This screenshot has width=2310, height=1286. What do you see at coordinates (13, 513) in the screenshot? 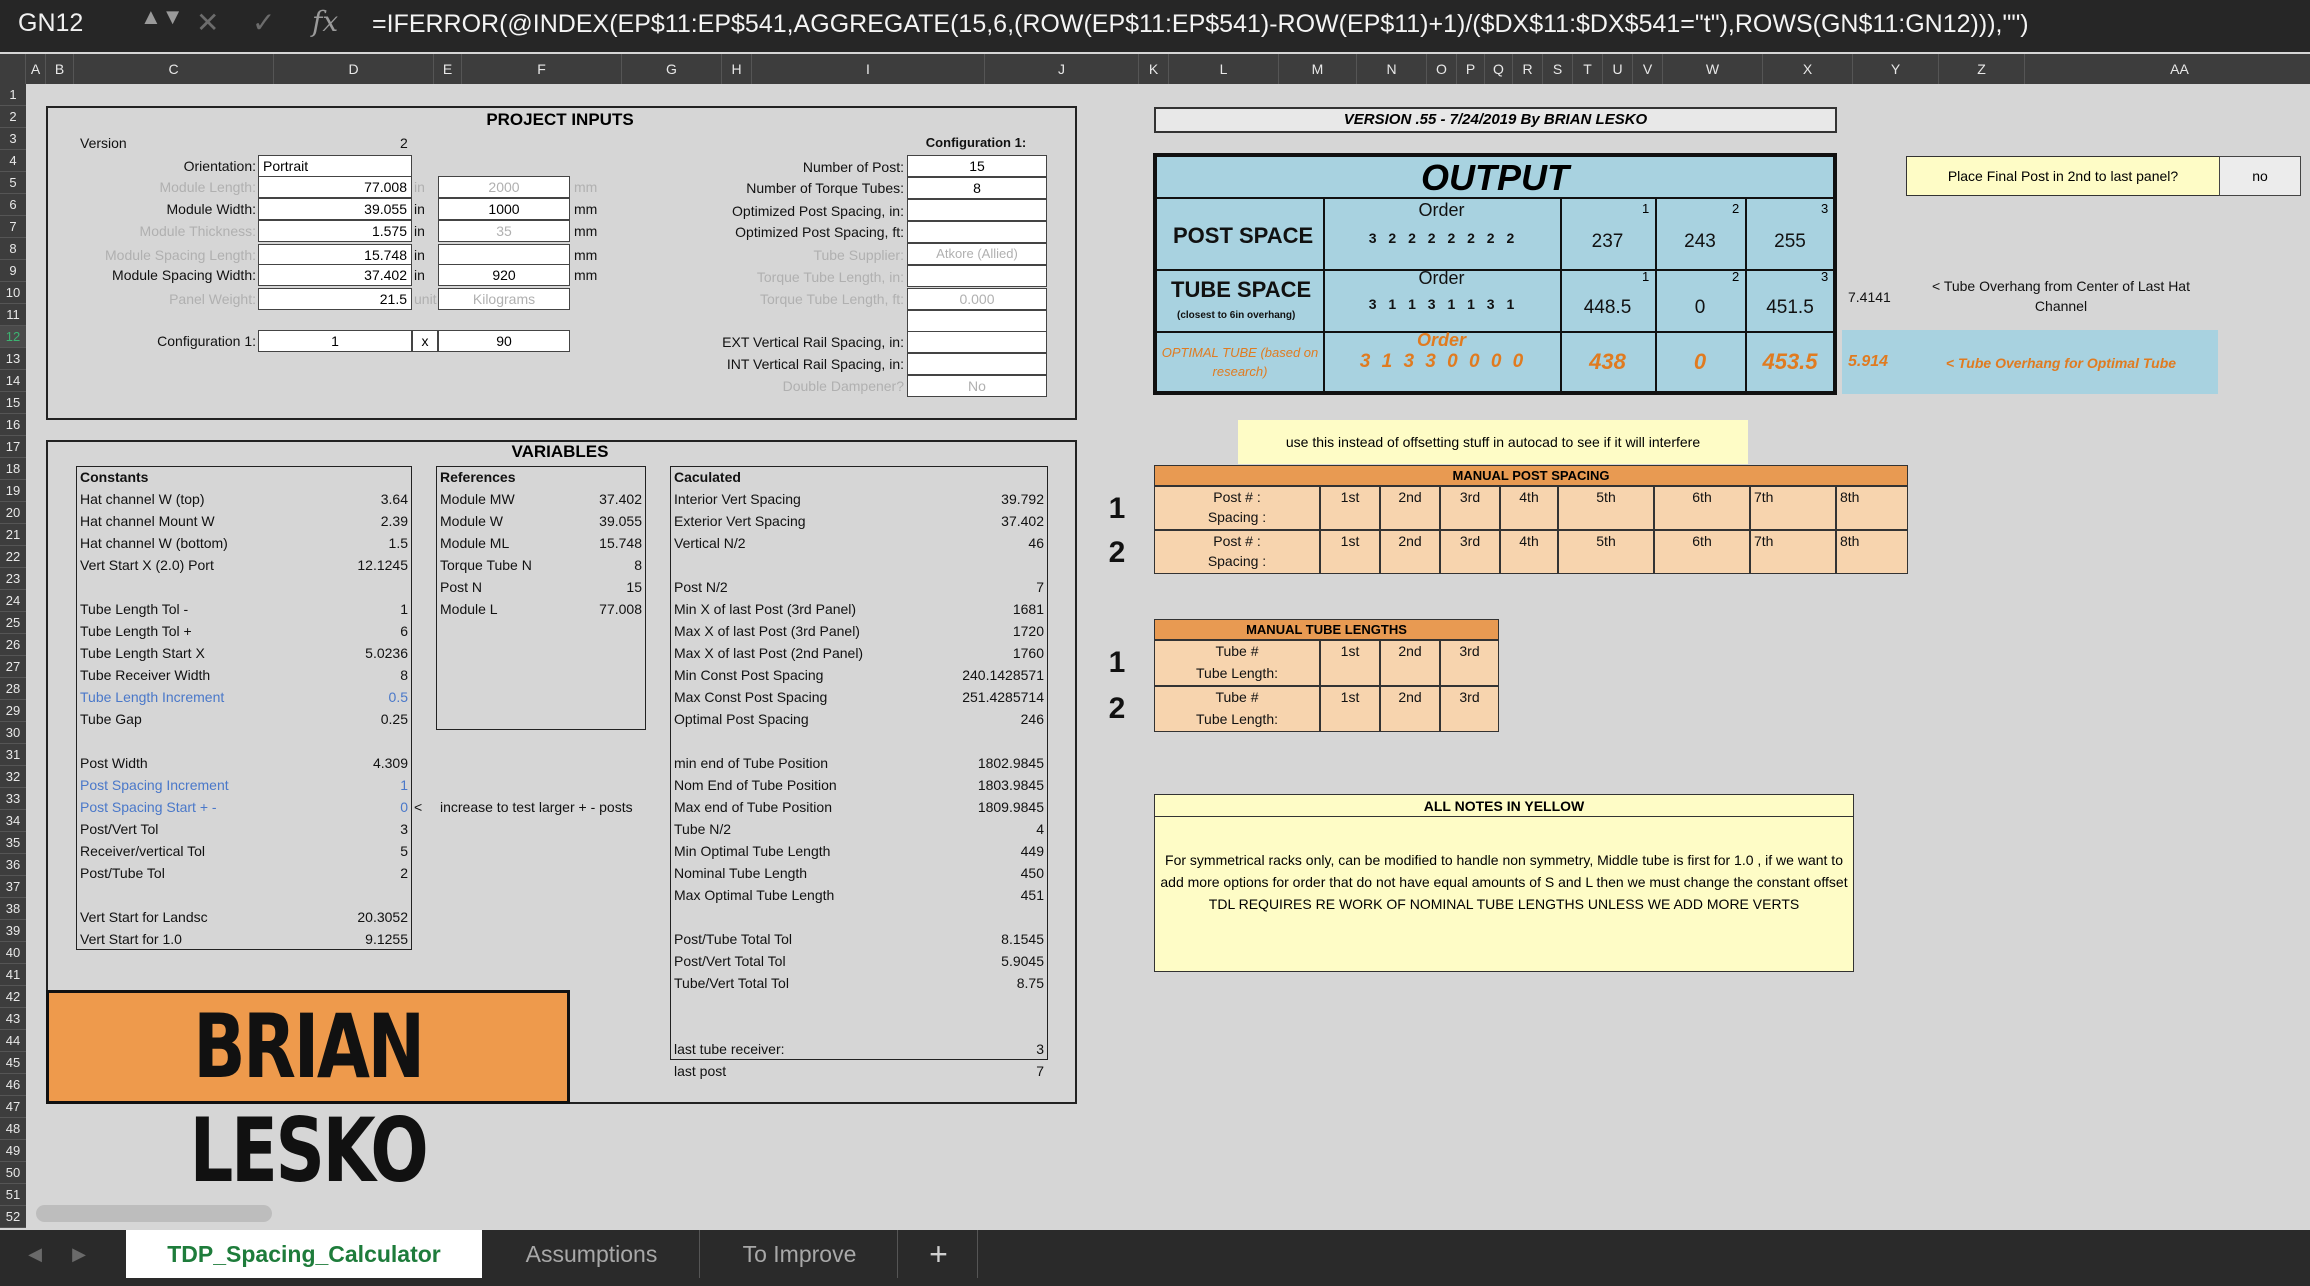
I see `row-header-20: 20` at bounding box center [13, 513].